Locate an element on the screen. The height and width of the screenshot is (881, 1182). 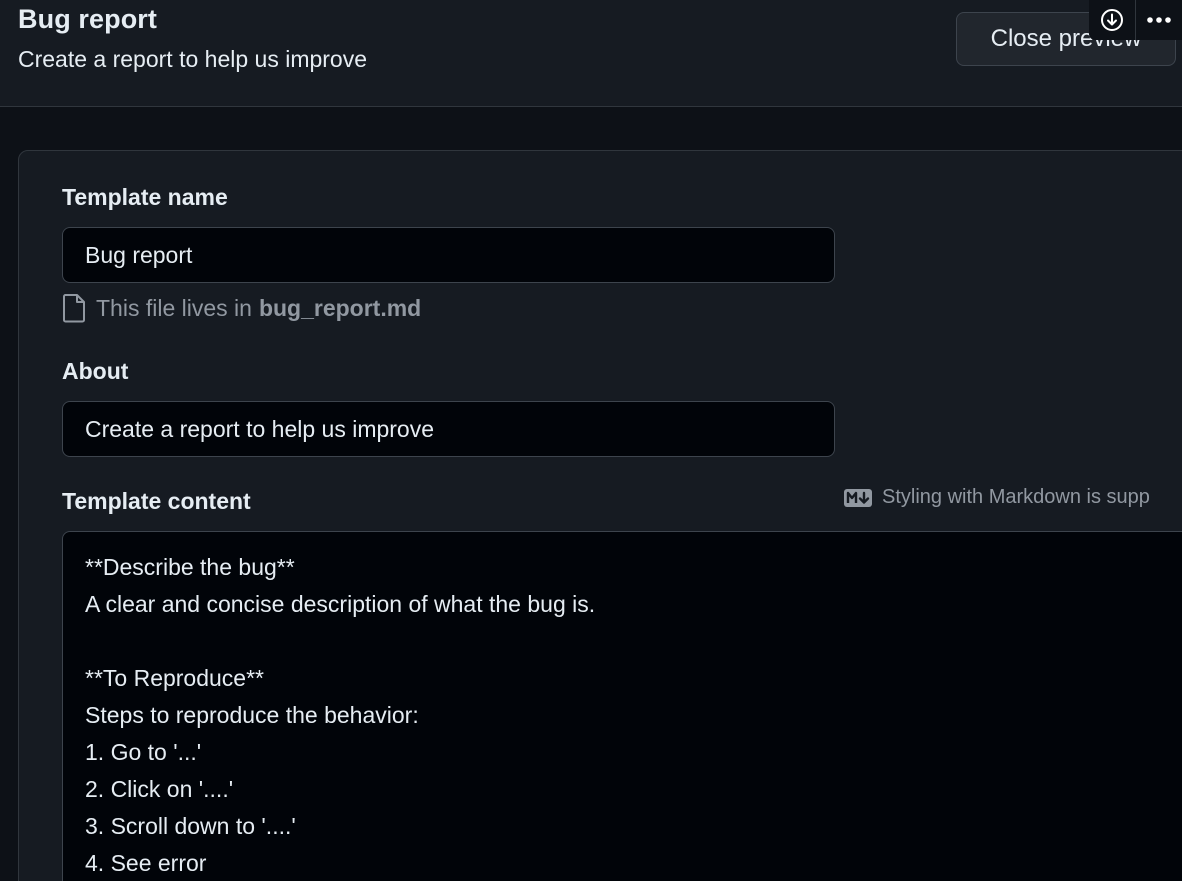
template-content-line: 4. See error is located at coordinates (146, 863).